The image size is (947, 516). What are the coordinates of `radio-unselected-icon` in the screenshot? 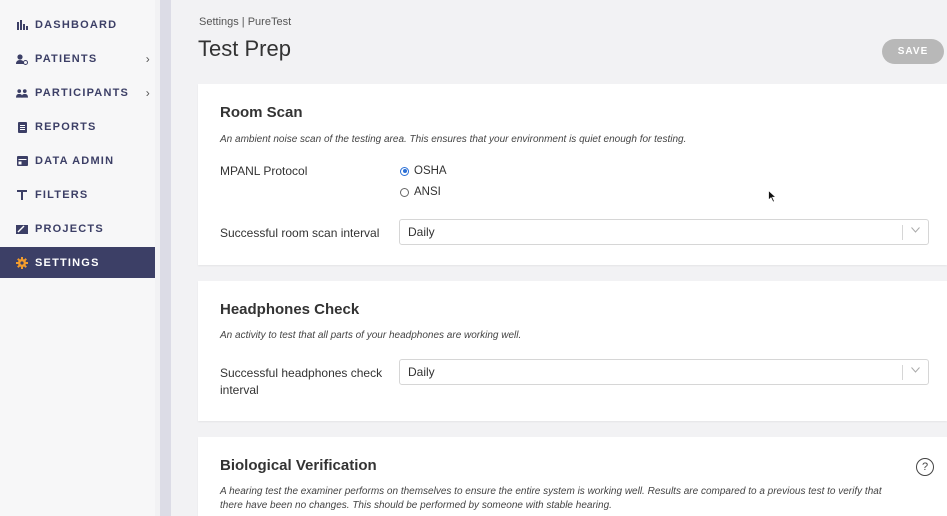 It's located at (404, 192).